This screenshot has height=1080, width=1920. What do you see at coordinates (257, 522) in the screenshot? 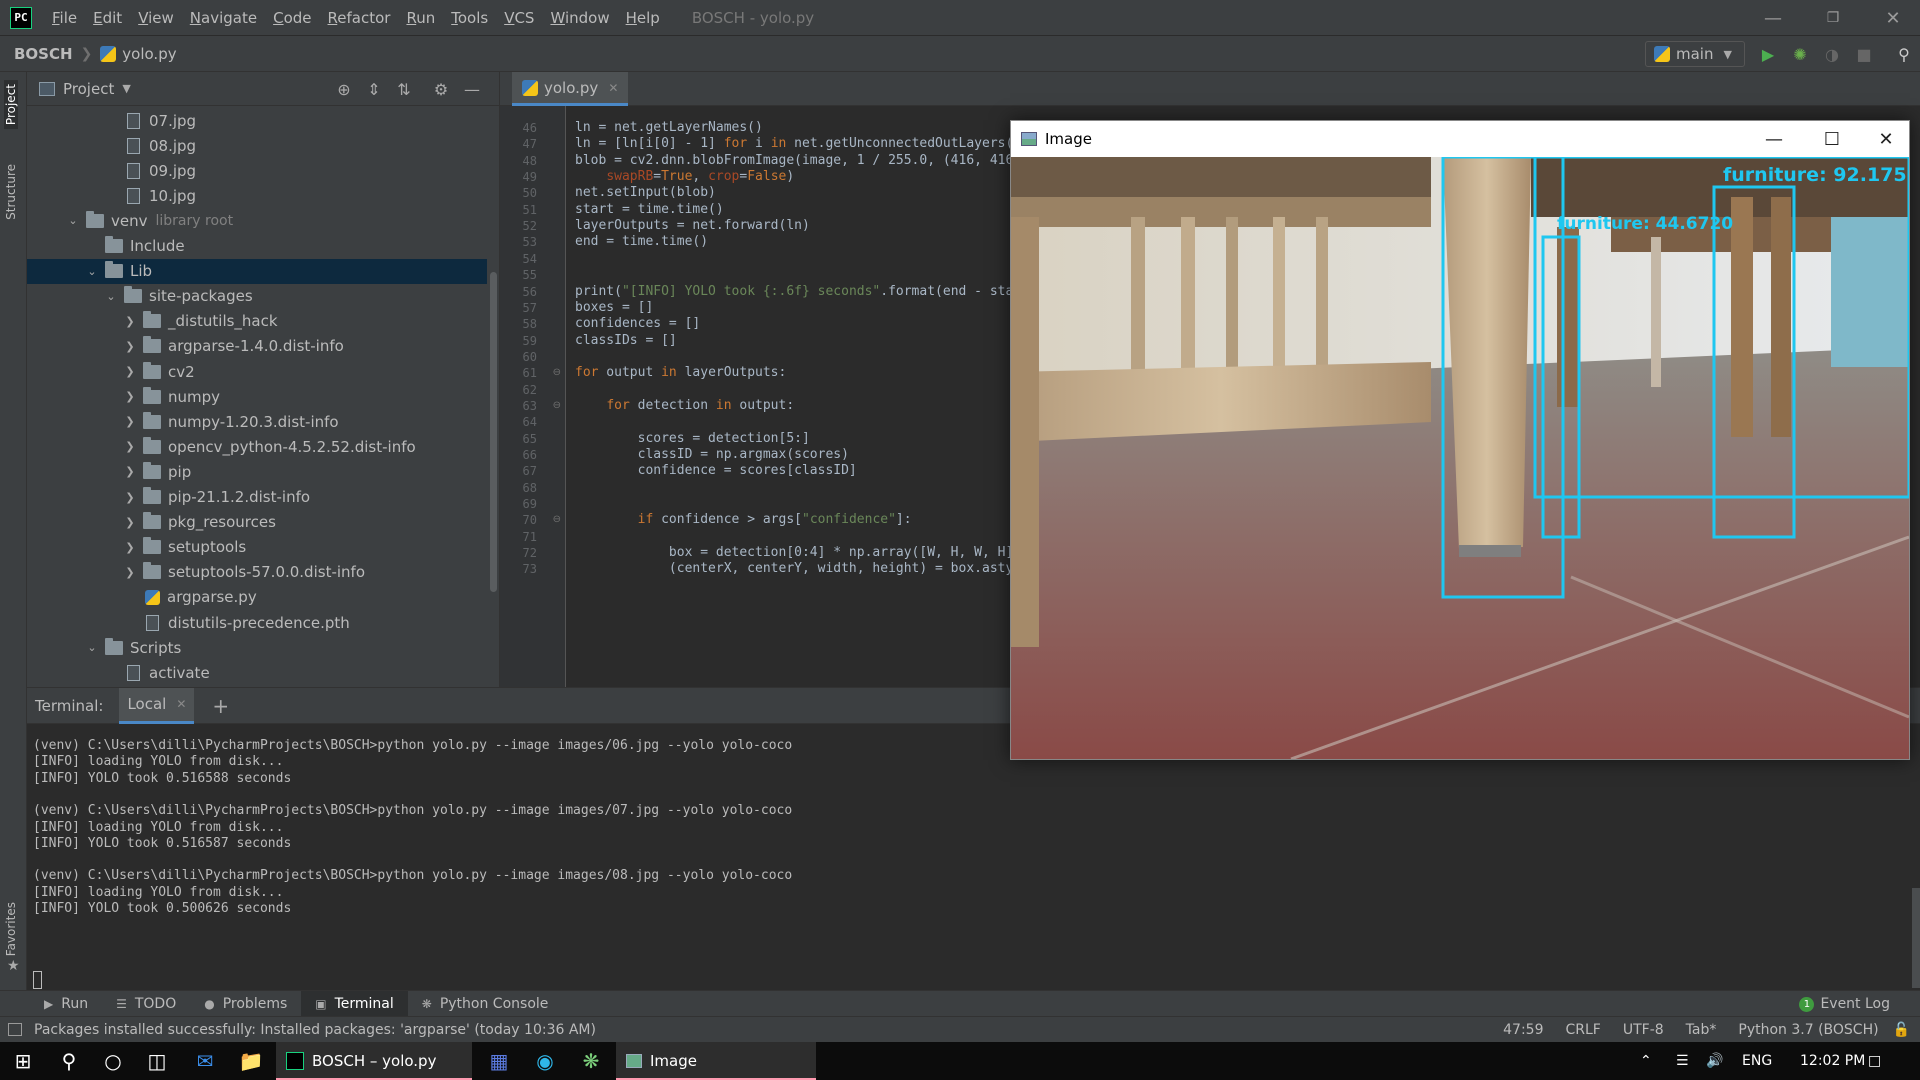
I see `tree-item: ❯ pkg_resources` at bounding box center [257, 522].